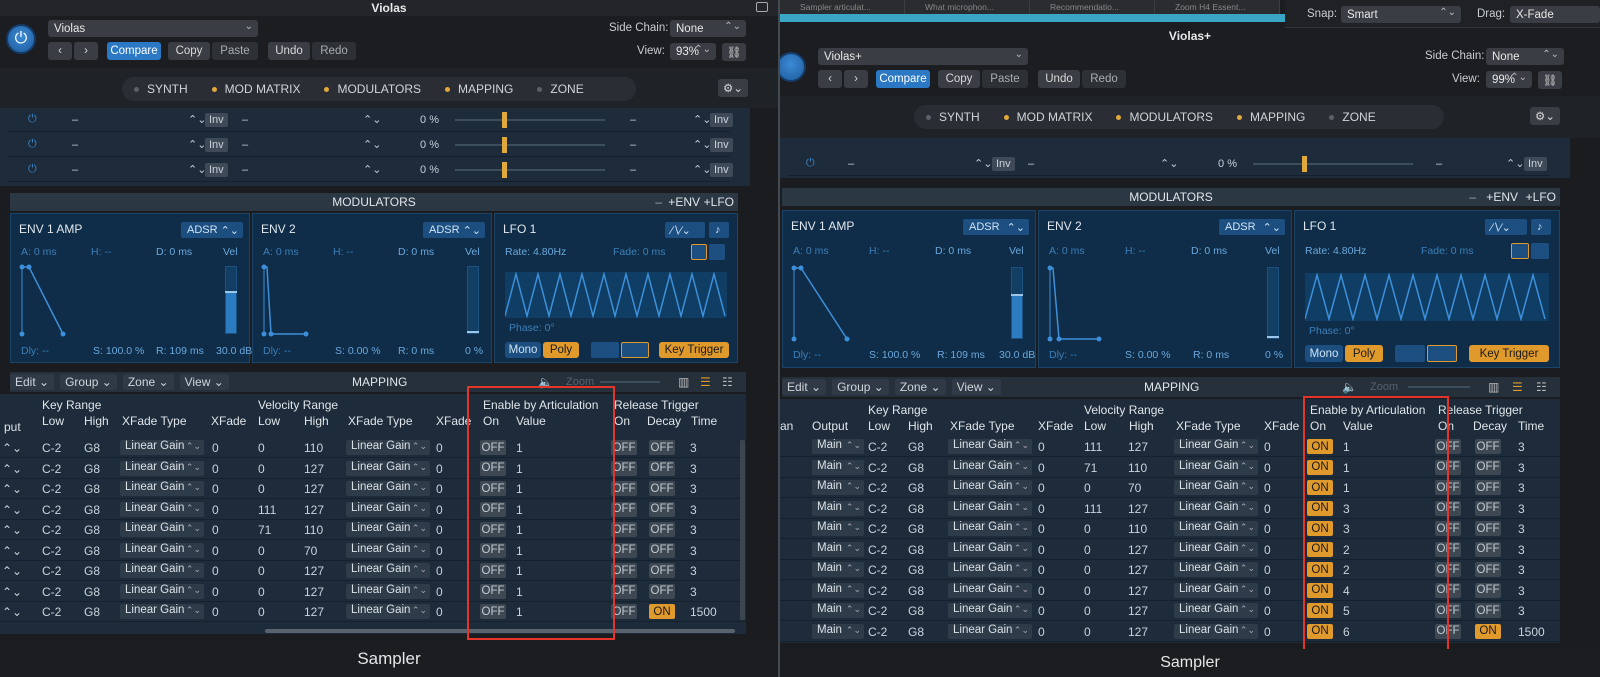 The width and height of the screenshot is (1600, 677). Describe the element at coordinates (21, 39) in the screenshot. I see `power-icon: ⏻` at that location.